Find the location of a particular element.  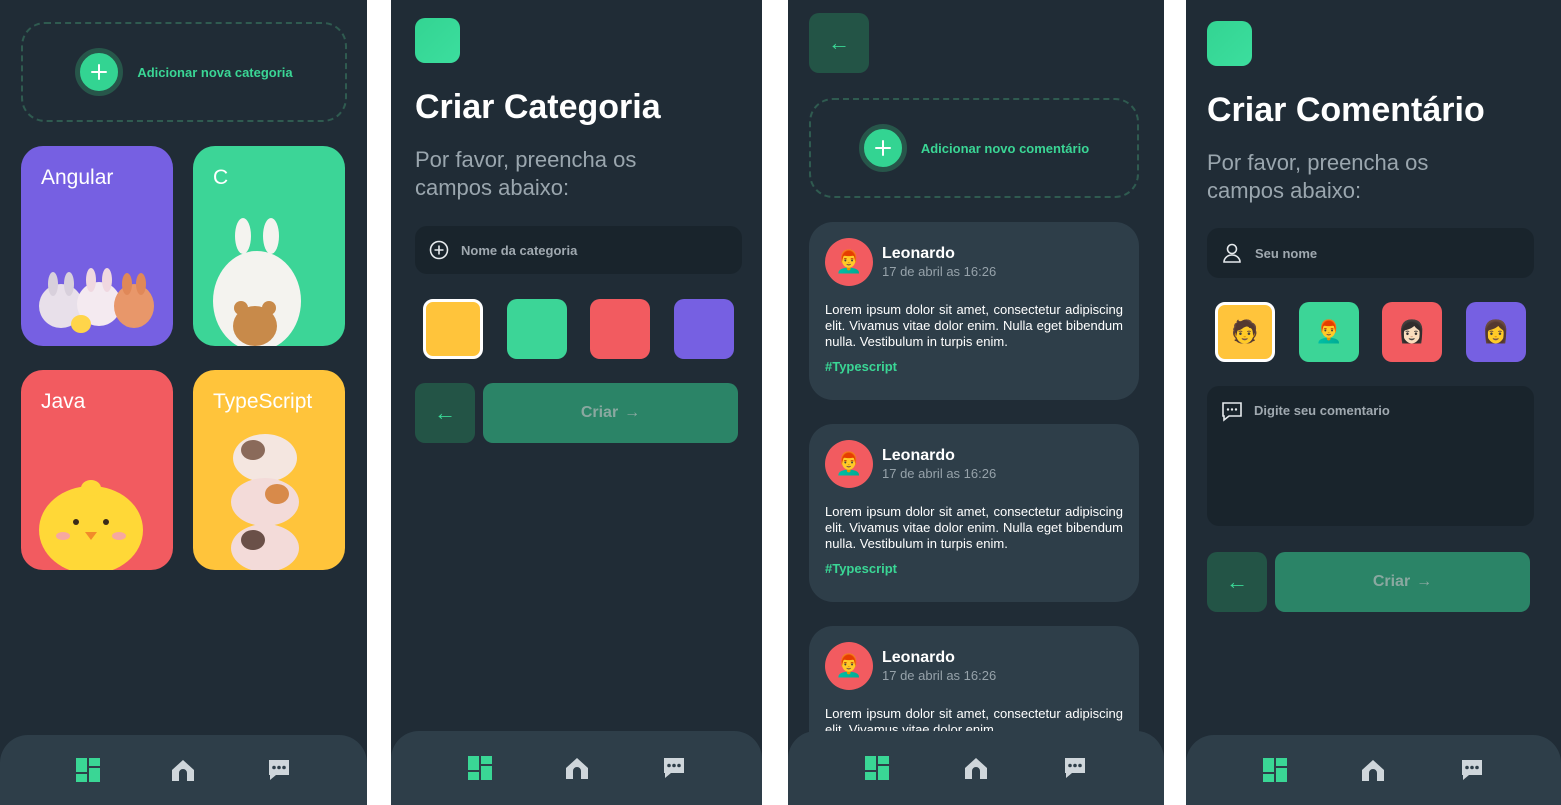

add-comment-button: Adicionar novo comentário is located at coordinates (974, 148).